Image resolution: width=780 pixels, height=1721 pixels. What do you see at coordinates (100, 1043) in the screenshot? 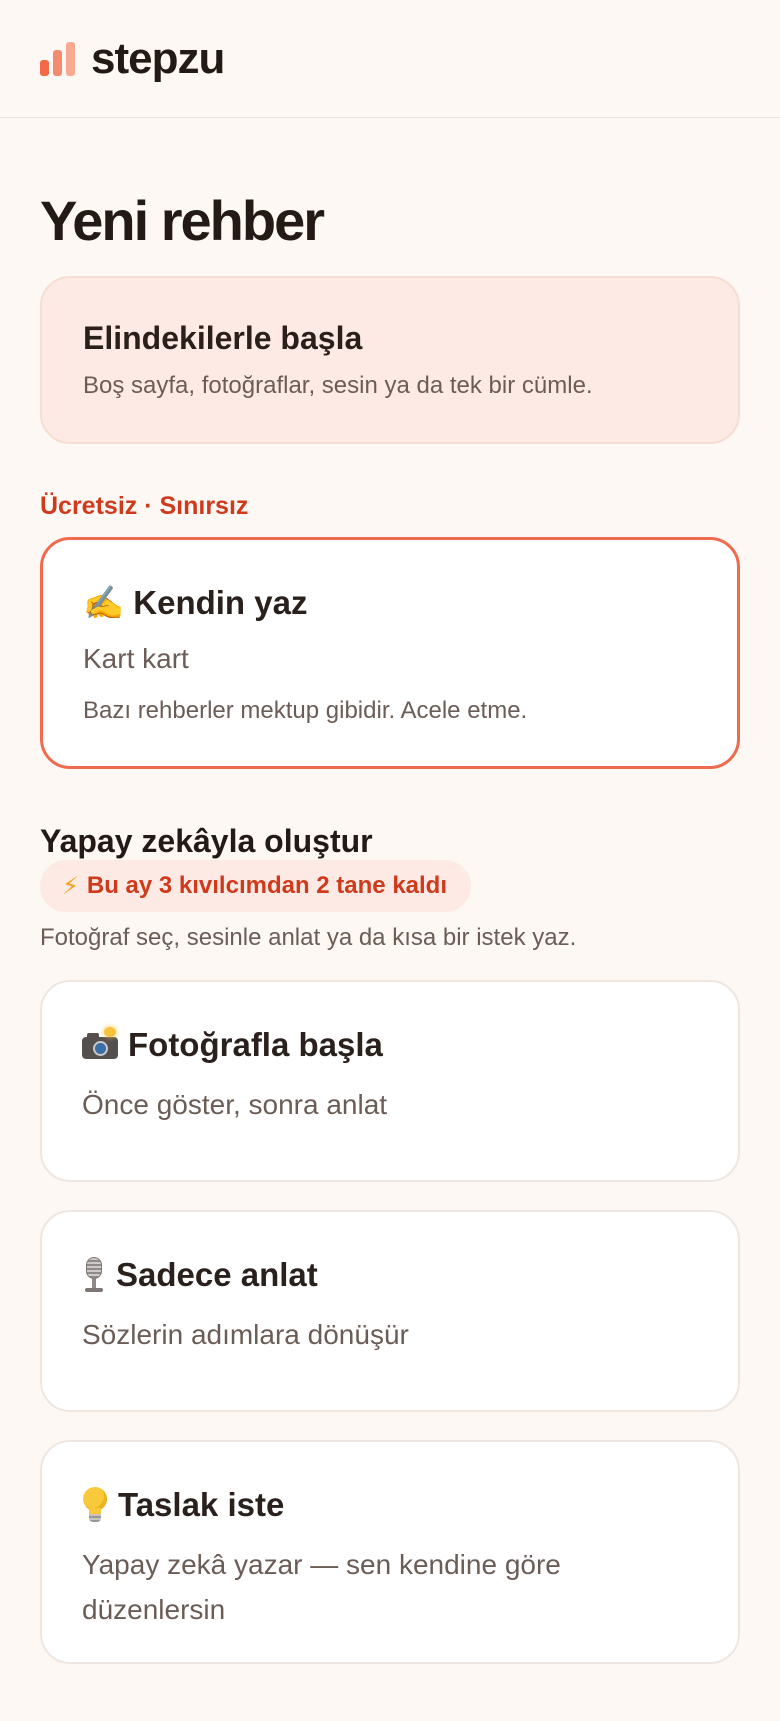
I see `camera-flash-icon` at bounding box center [100, 1043].